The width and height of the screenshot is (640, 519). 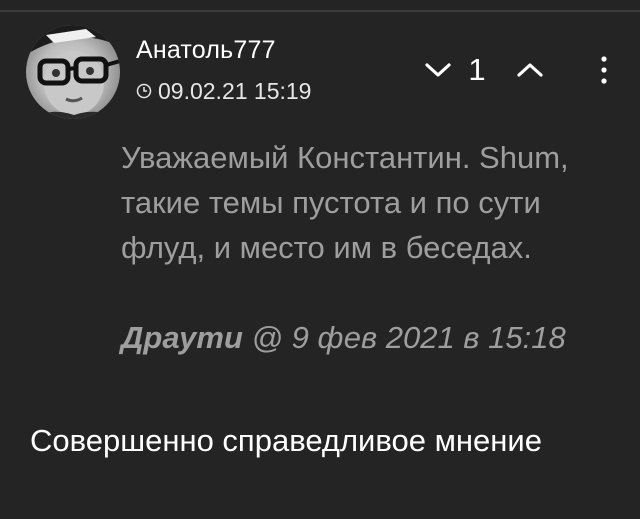 I want to click on comment-meta: 09.02.21 15:19, so click(x=223, y=91).